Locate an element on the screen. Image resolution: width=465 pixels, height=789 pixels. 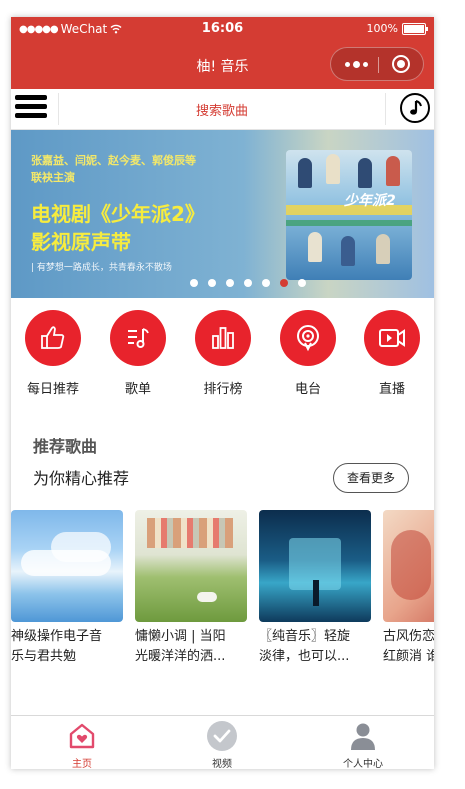
tab-home: 主页 is located at coordinates (82, 744).